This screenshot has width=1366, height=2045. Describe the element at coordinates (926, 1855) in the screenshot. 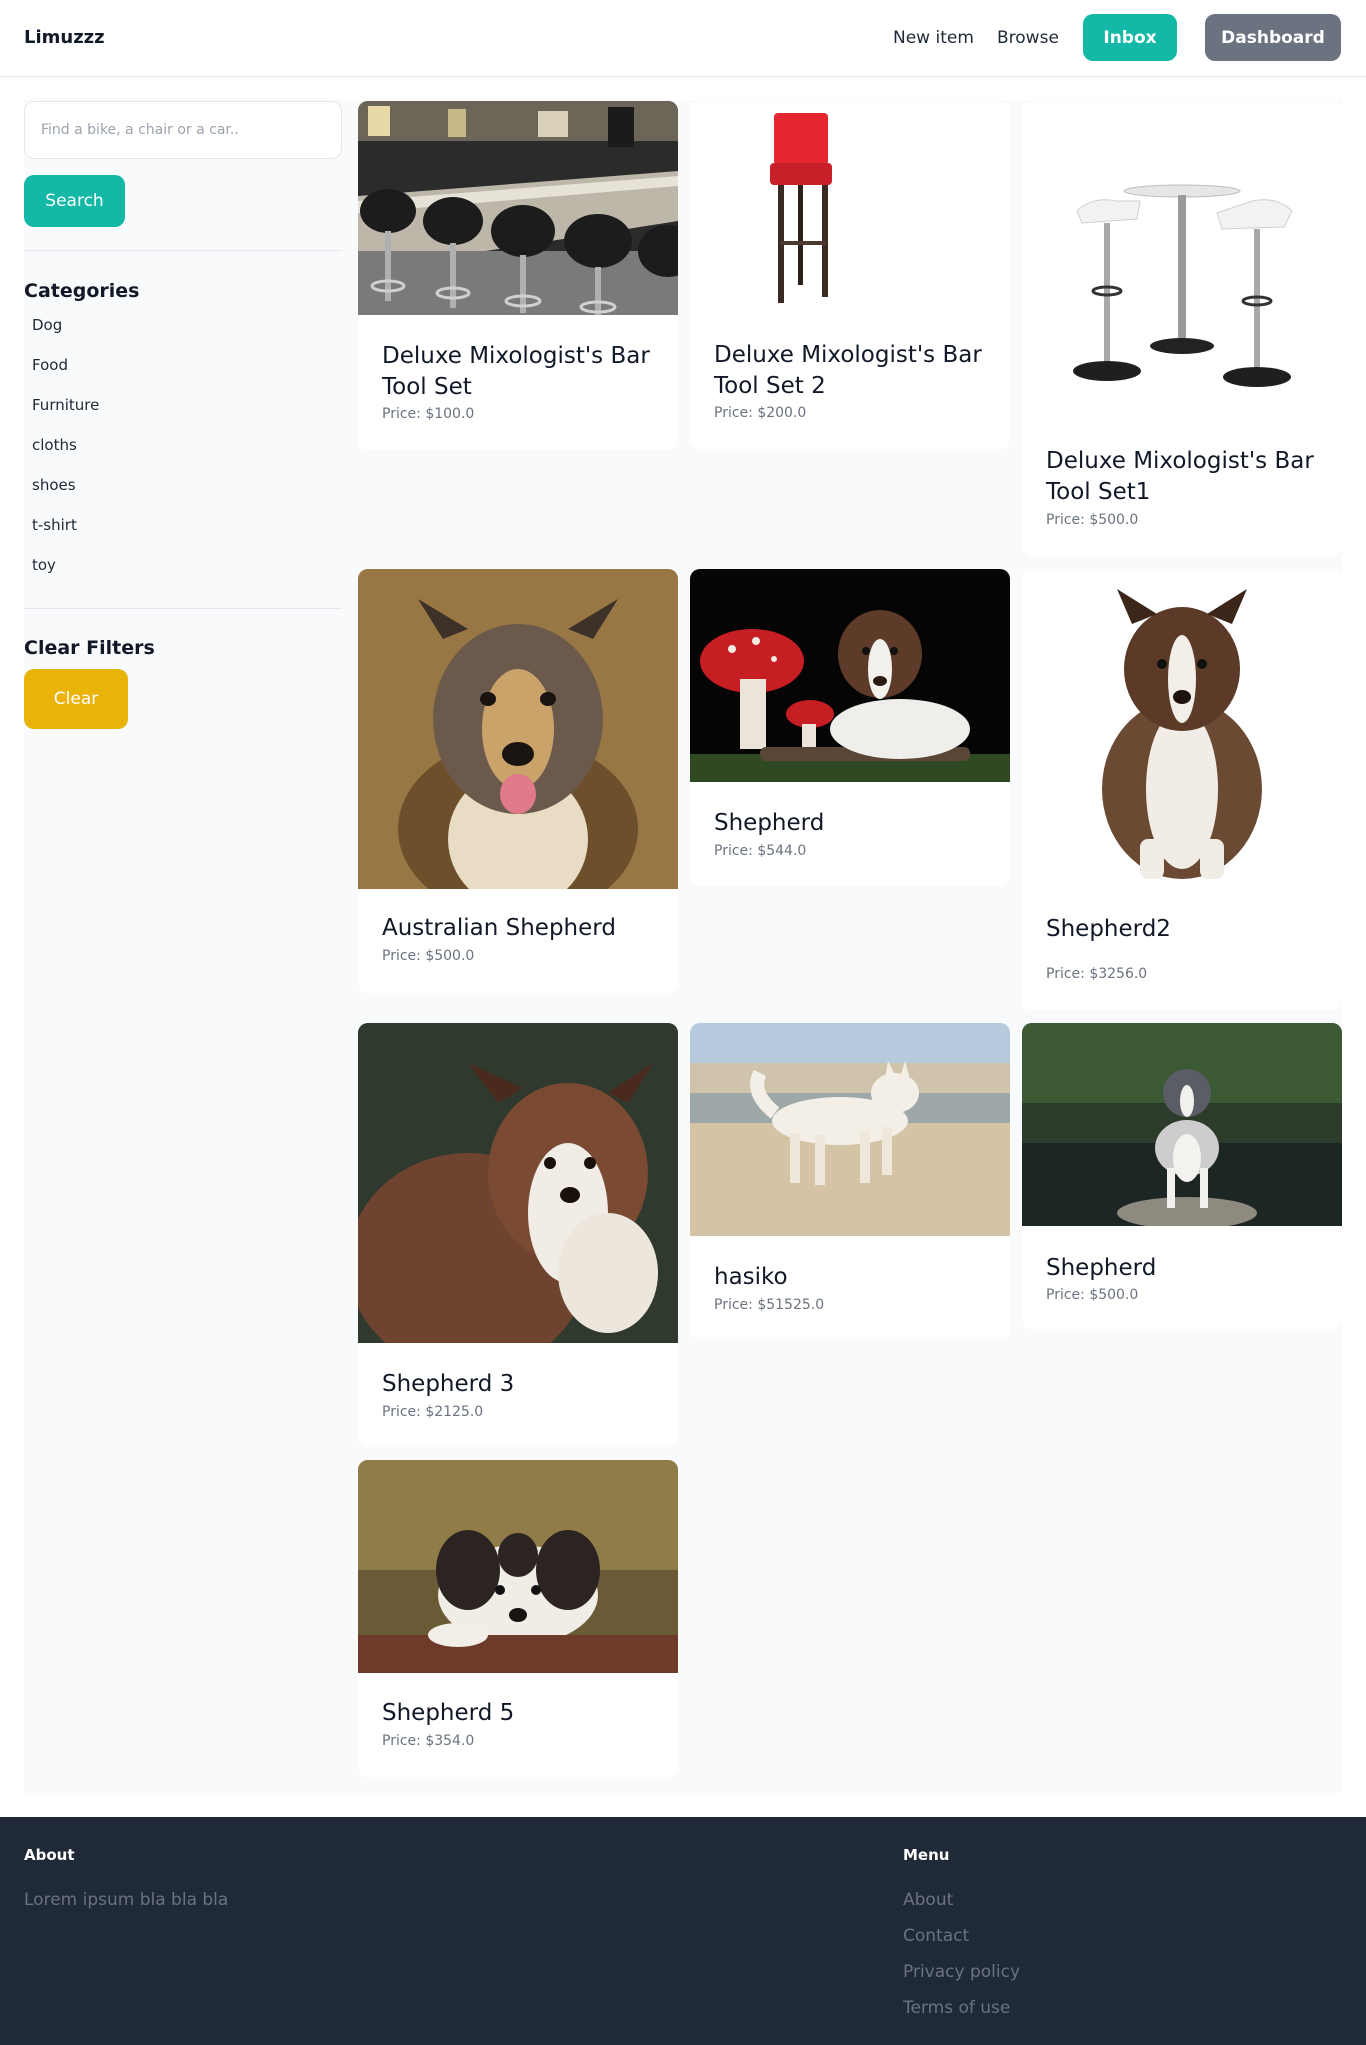

I see `footer-menu-heading: Menu` at that location.